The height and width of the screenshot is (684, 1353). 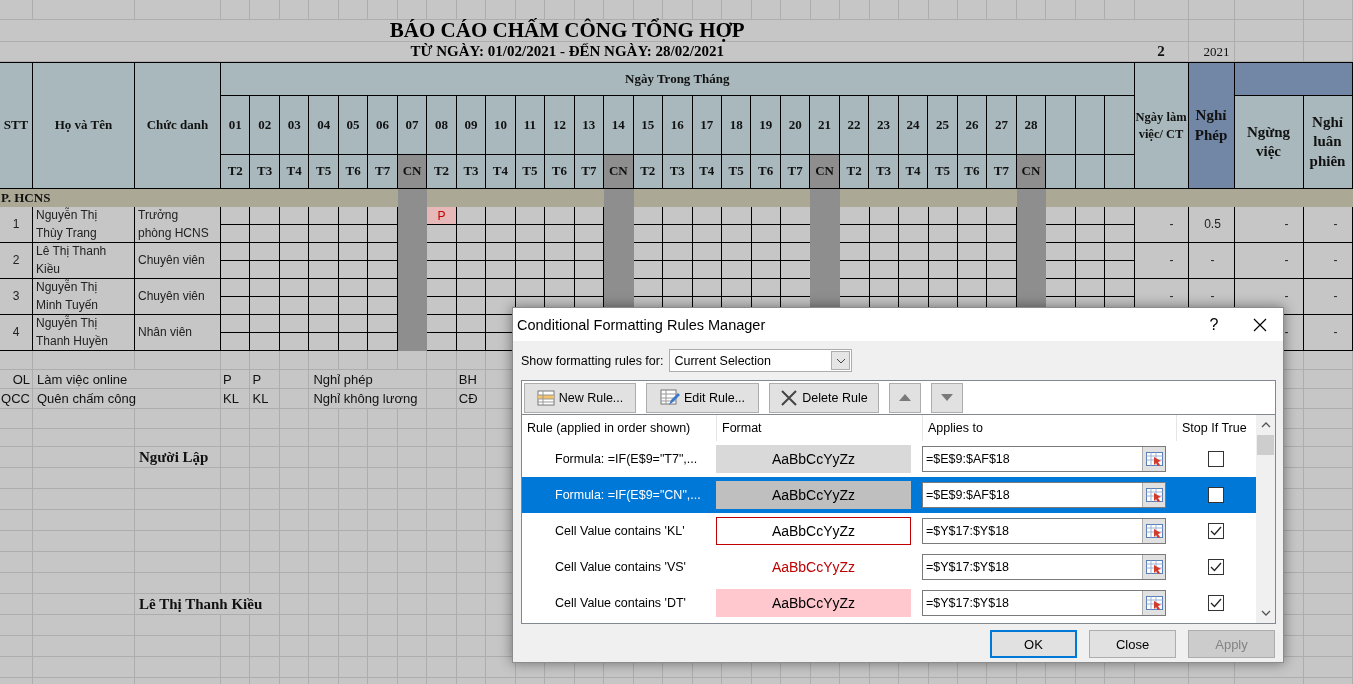 What do you see at coordinates (1328, 142) in the screenshot?
I see `column-header: Nghỉ luân phiên` at bounding box center [1328, 142].